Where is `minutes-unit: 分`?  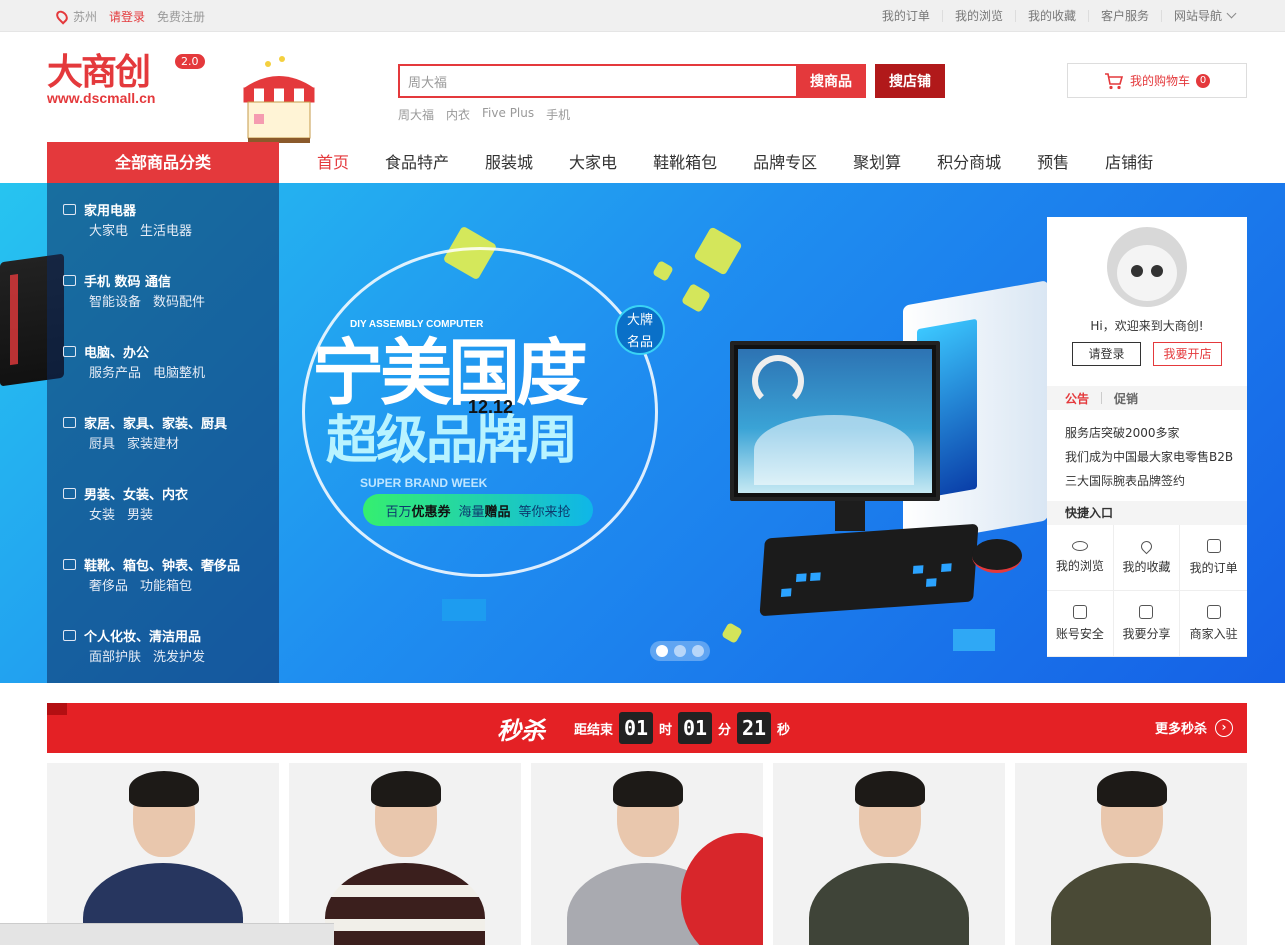 minutes-unit: 分 is located at coordinates (725, 730).